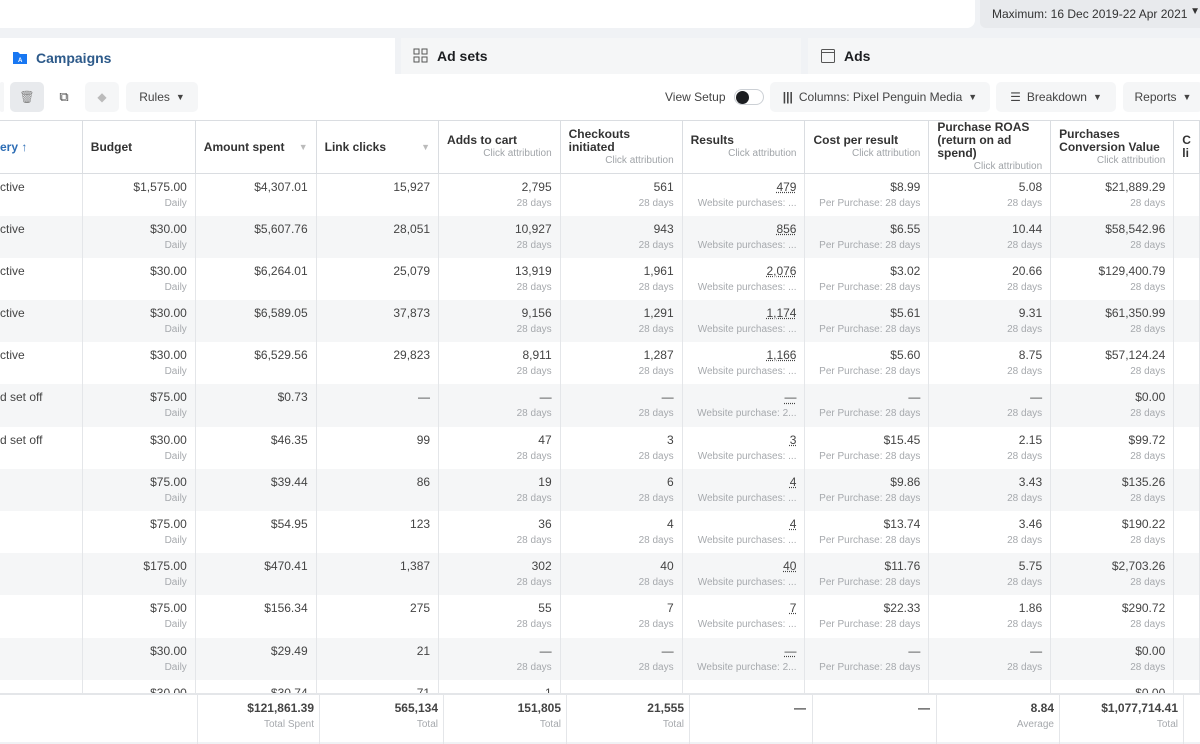 The image size is (1200, 744). What do you see at coordinates (256, 147) in the screenshot?
I see `column-header: Amount spent ▼` at bounding box center [256, 147].